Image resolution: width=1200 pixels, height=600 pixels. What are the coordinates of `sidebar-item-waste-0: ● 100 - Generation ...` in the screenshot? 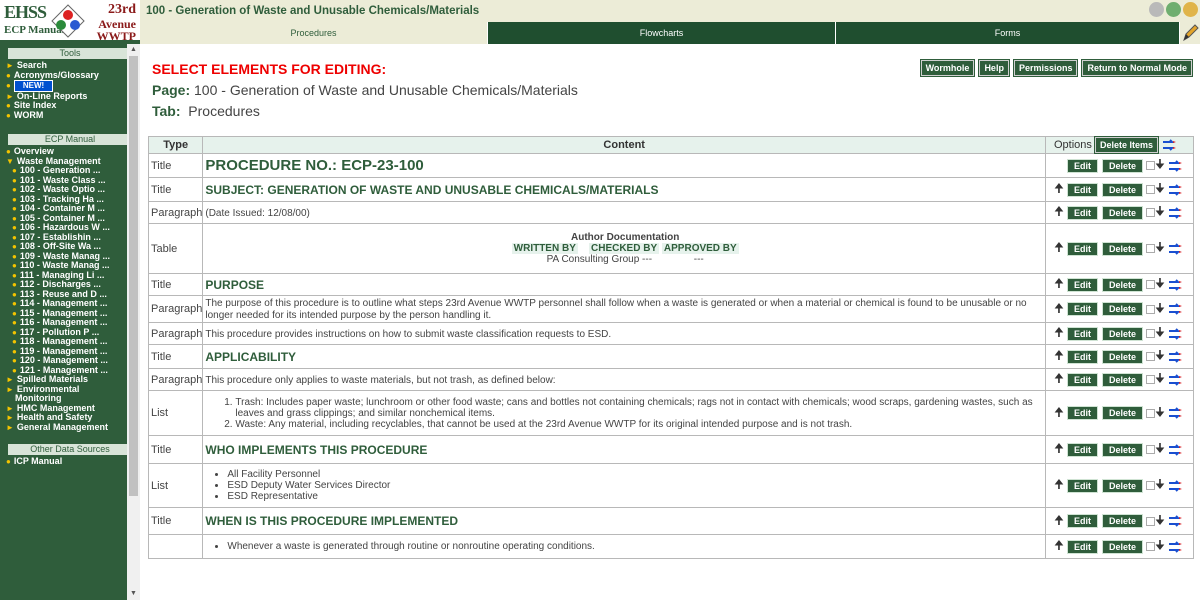 It's located at (63, 171).